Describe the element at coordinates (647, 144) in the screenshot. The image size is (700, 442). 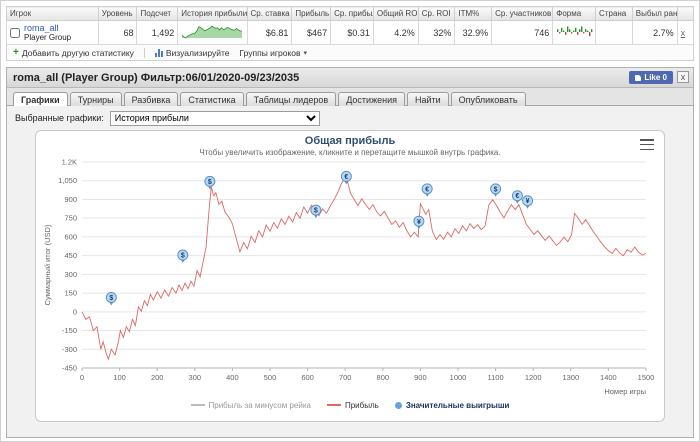
I see `chart-menu-button` at that location.